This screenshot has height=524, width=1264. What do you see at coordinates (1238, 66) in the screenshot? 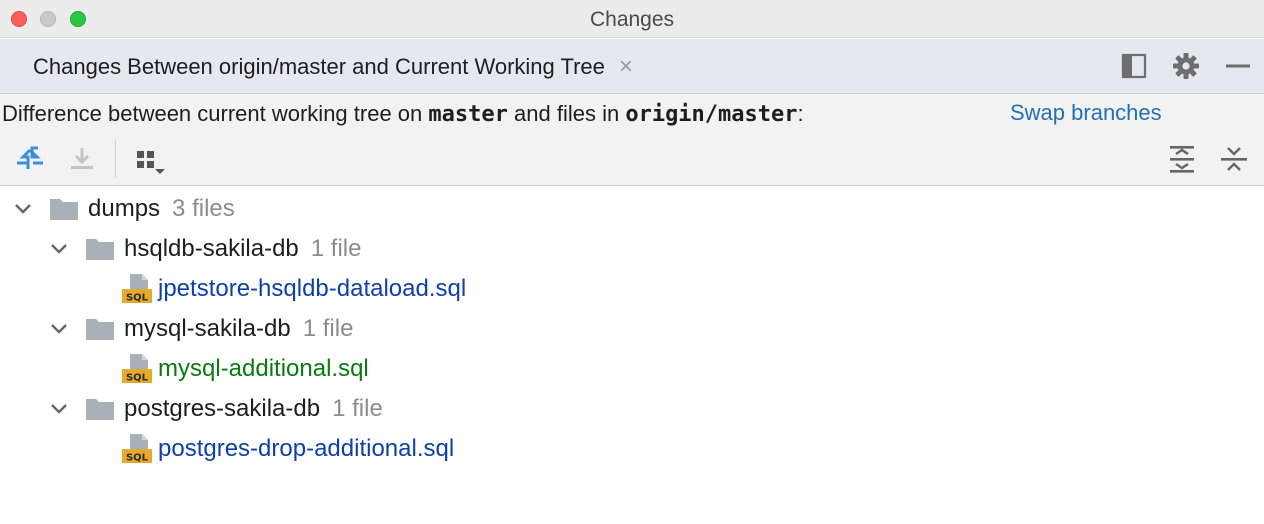
I see `minimize-icon` at bounding box center [1238, 66].